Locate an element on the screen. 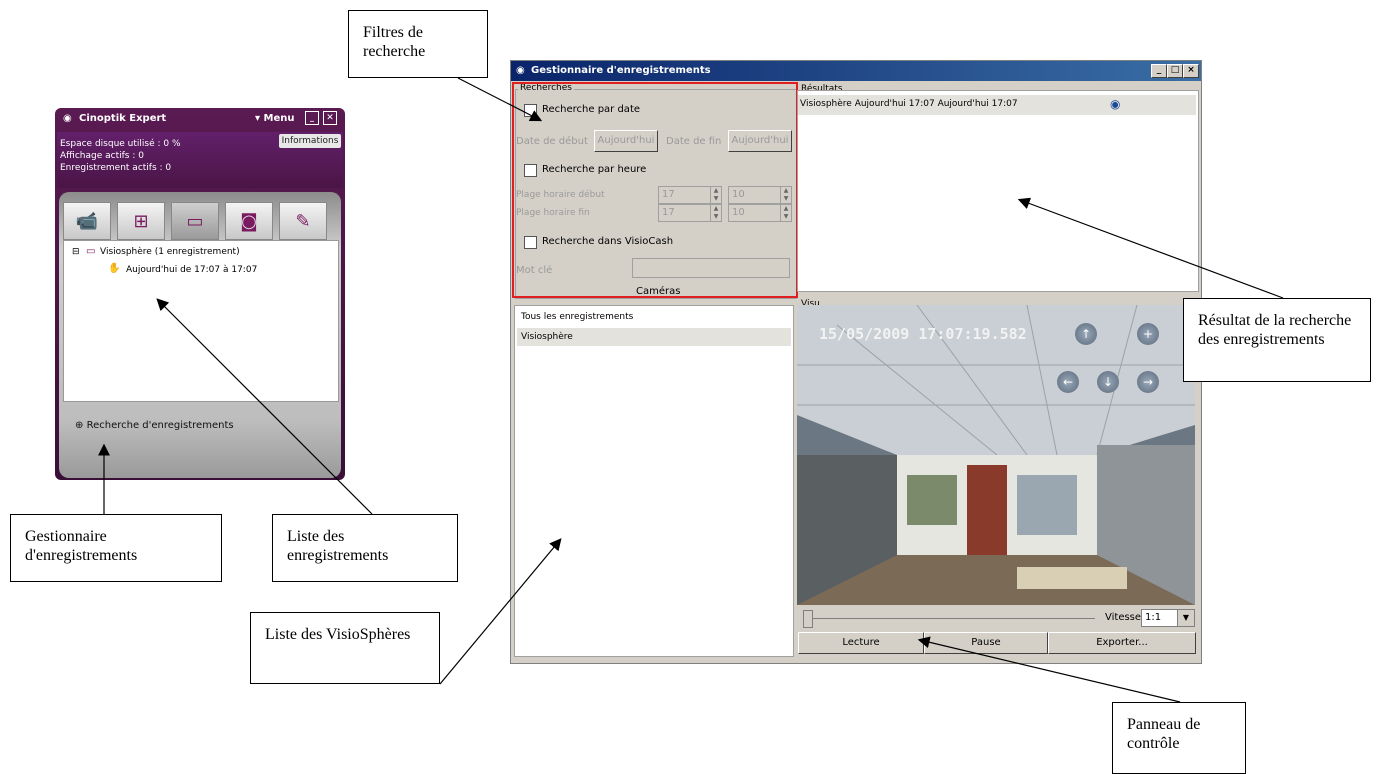 The width and height of the screenshot is (1381, 774). arrow-liste-visiospheres is located at coordinates (500, 611).